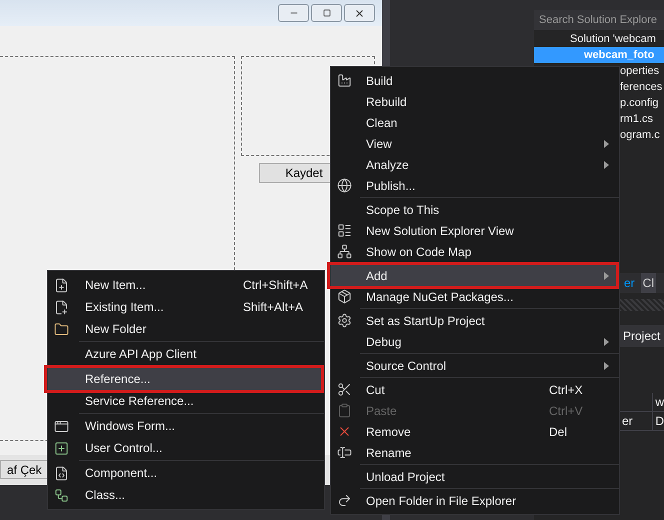  What do you see at coordinates (344, 251) in the screenshot?
I see `network-icon` at bounding box center [344, 251].